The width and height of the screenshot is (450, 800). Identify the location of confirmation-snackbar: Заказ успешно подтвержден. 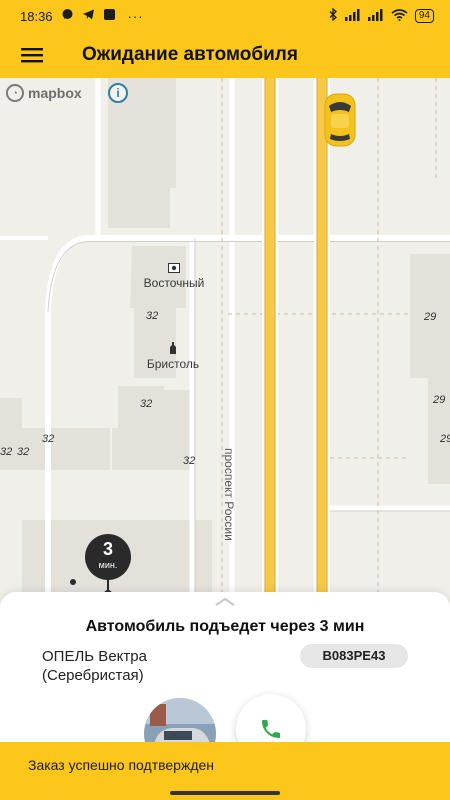
(225, 765).